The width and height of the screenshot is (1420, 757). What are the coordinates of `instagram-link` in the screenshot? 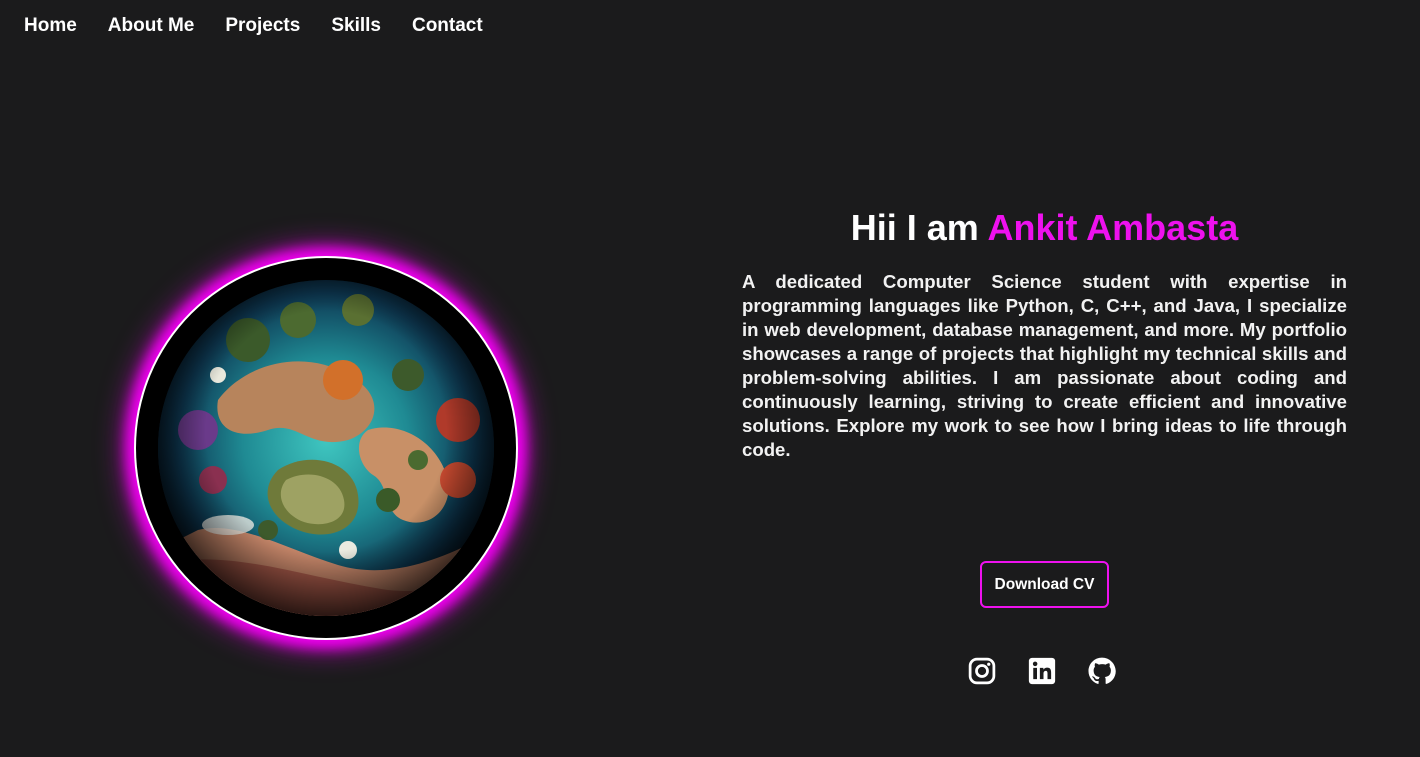 It's located at (982, 671).